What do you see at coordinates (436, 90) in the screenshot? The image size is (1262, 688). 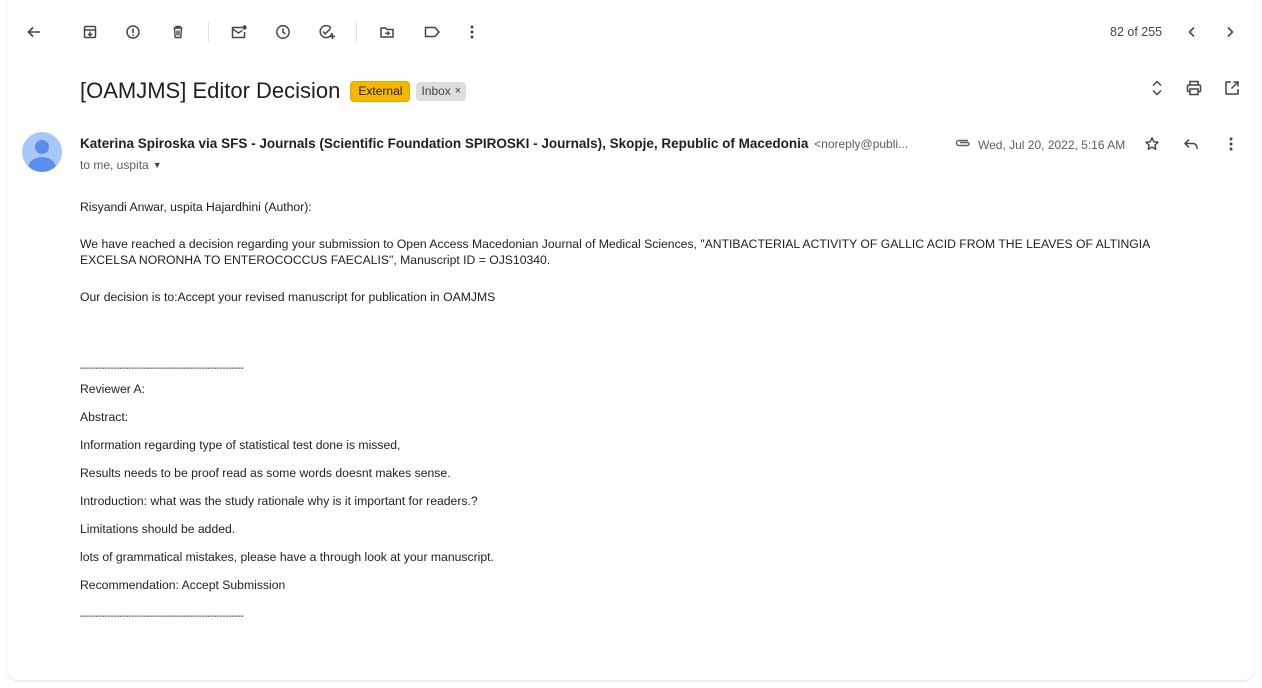 I see `inbox-label-text: Inbox` at bounding box center [436, 90].